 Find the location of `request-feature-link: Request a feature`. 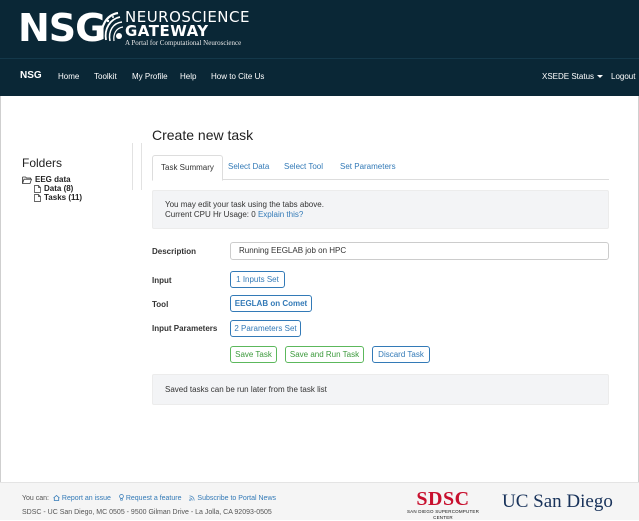

request-feature-link: Request a feature is located at coordinates (154, 498).